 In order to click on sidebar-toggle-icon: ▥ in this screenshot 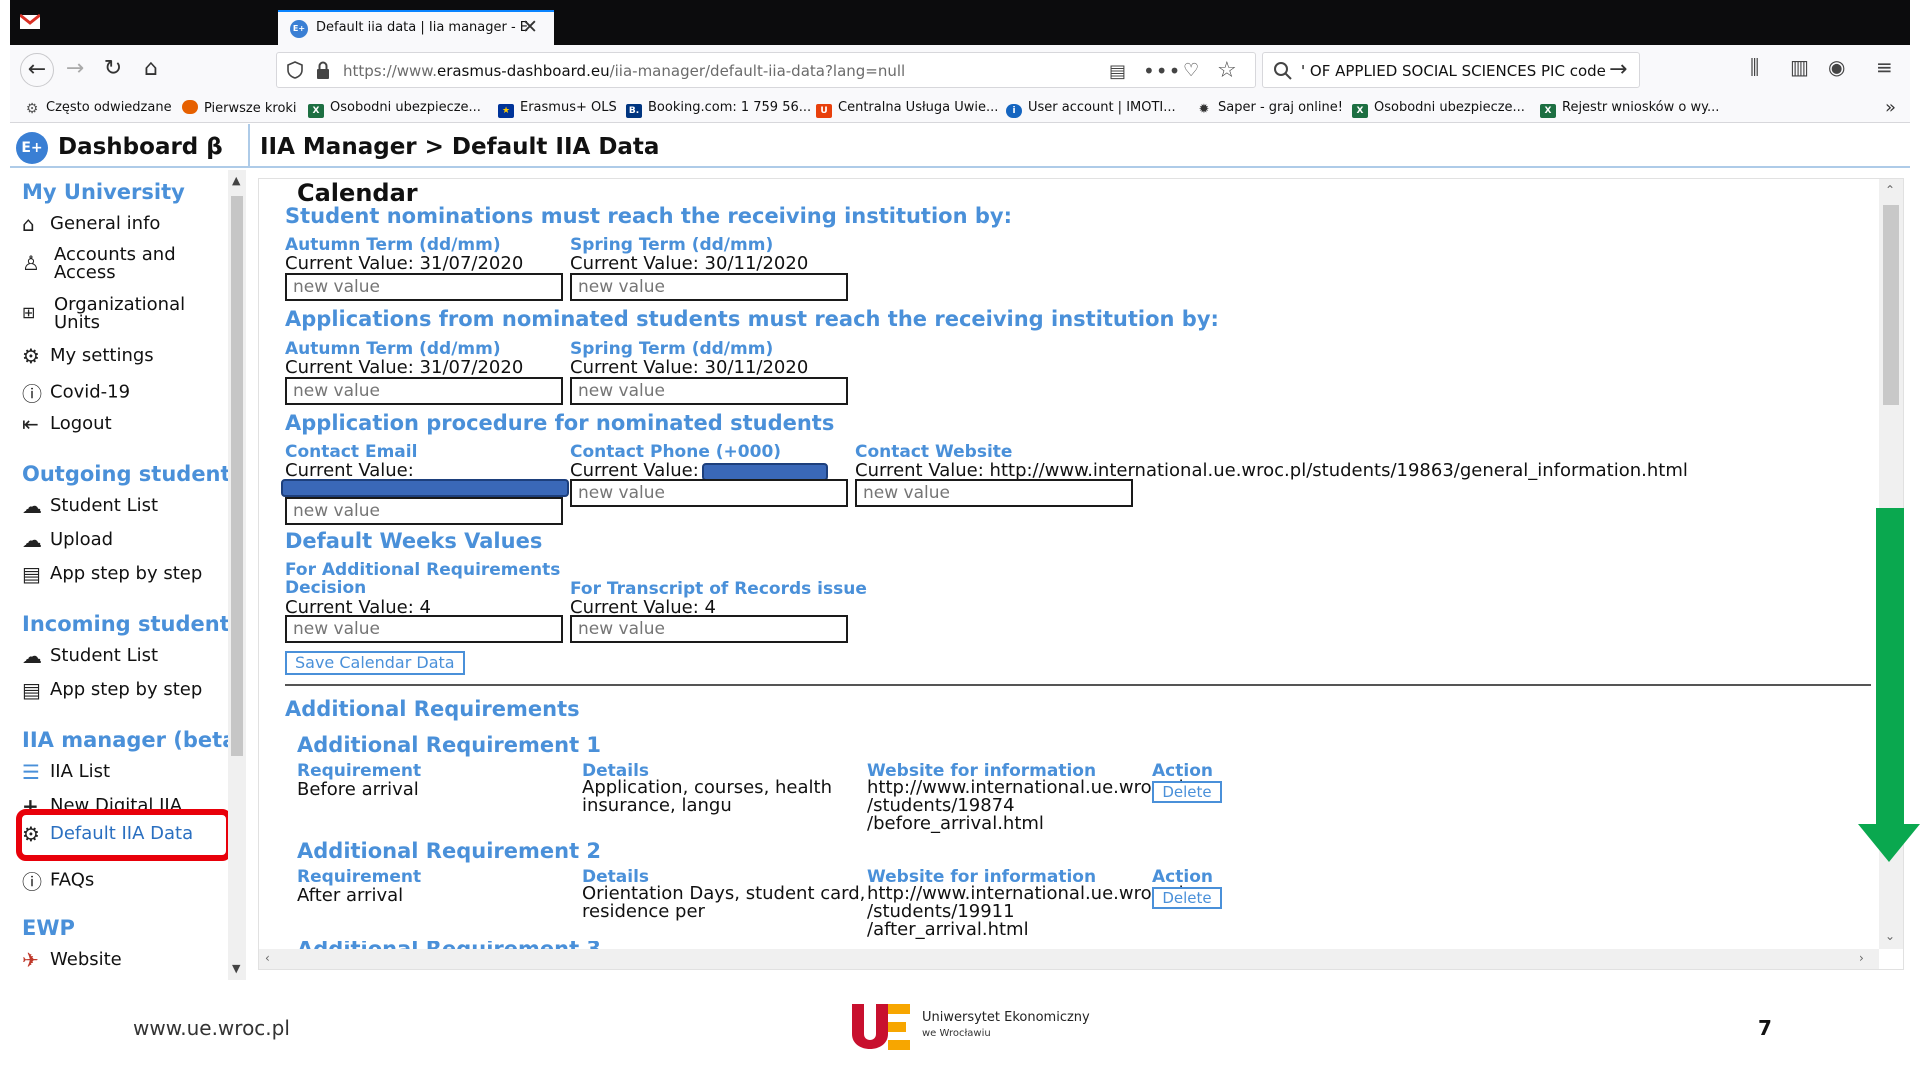, I will do `click(1799, 67)`.